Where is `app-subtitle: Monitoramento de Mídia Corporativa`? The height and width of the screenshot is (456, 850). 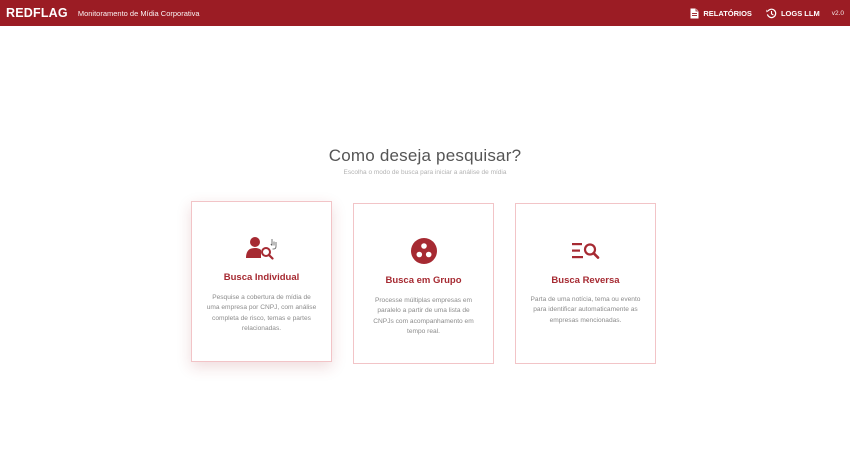 app-subtitle: Monitoramento de Mídia Corporativa is located at coordinates (138, 13).